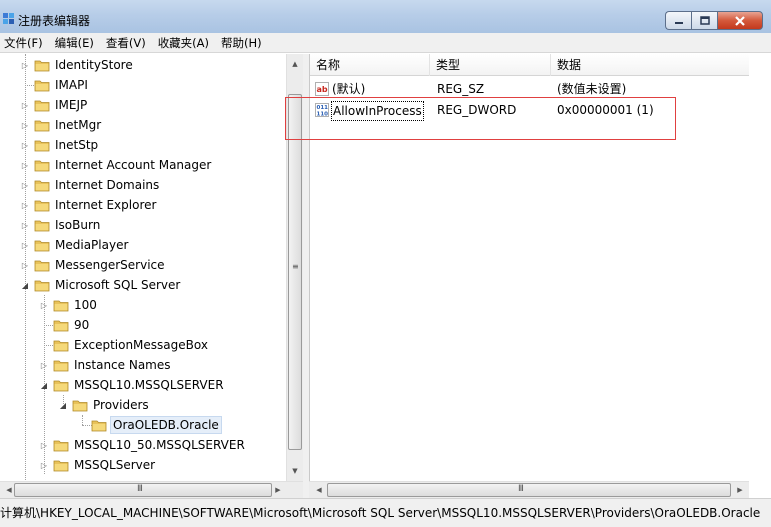 Image resolution: width=771 pixels, height=527 pixels. What do you see at coordinates (132, 385) in the screenshot?
I see `tree-item: ◢ MSSQL10.MSSQLSERVER` at bounding box center [132, 385].